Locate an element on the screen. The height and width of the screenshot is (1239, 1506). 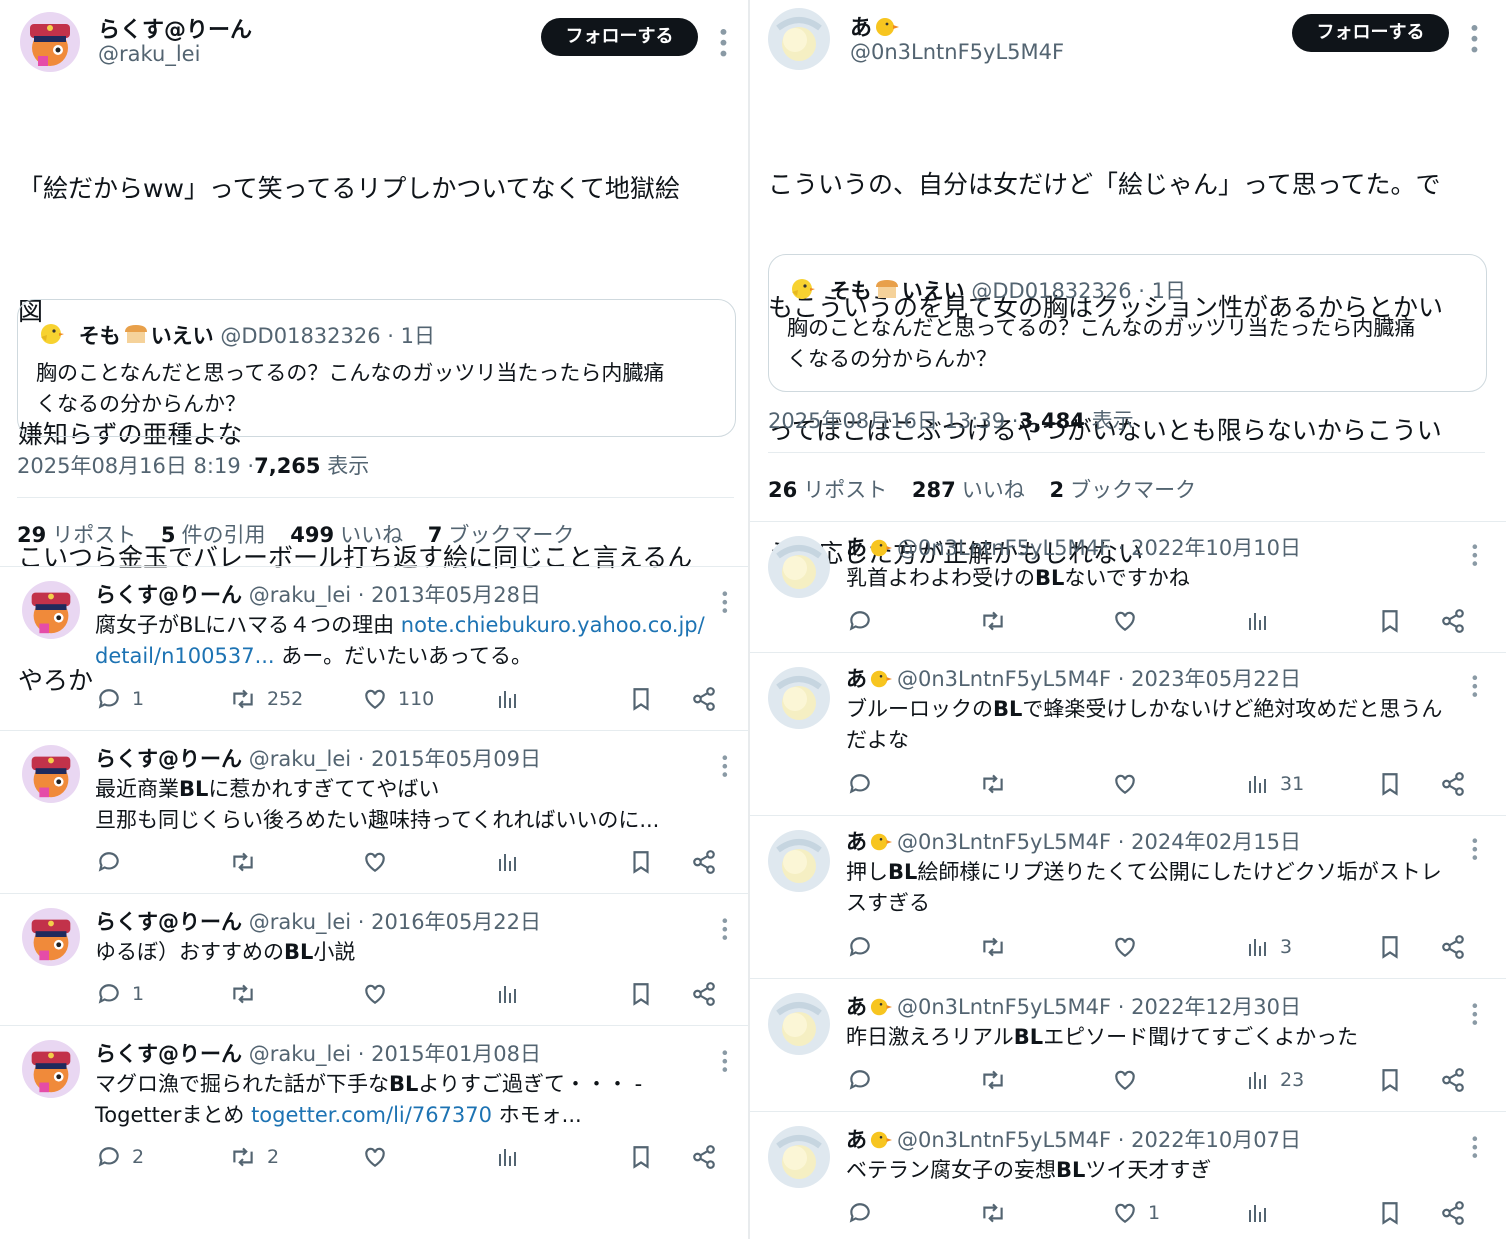
author-avatar is located at coordinates (799, 39).